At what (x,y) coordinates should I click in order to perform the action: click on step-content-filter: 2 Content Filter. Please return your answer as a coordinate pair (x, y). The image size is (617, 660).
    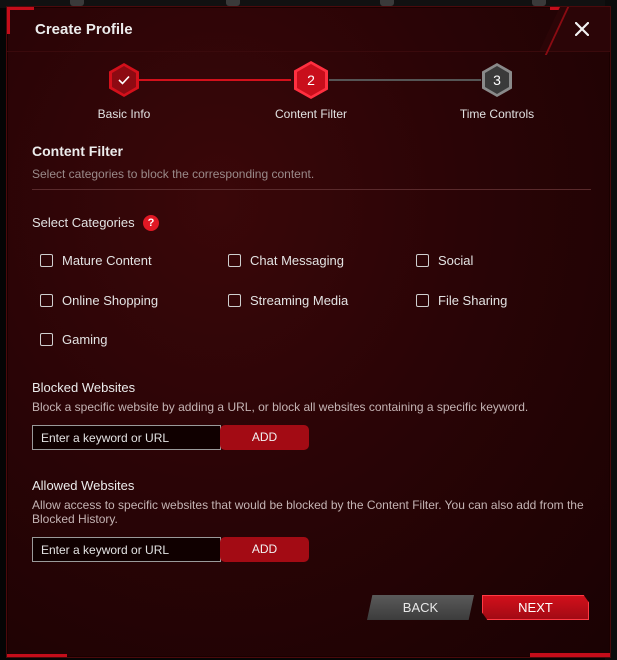
    Looking at the image, I should click on (311, 91).